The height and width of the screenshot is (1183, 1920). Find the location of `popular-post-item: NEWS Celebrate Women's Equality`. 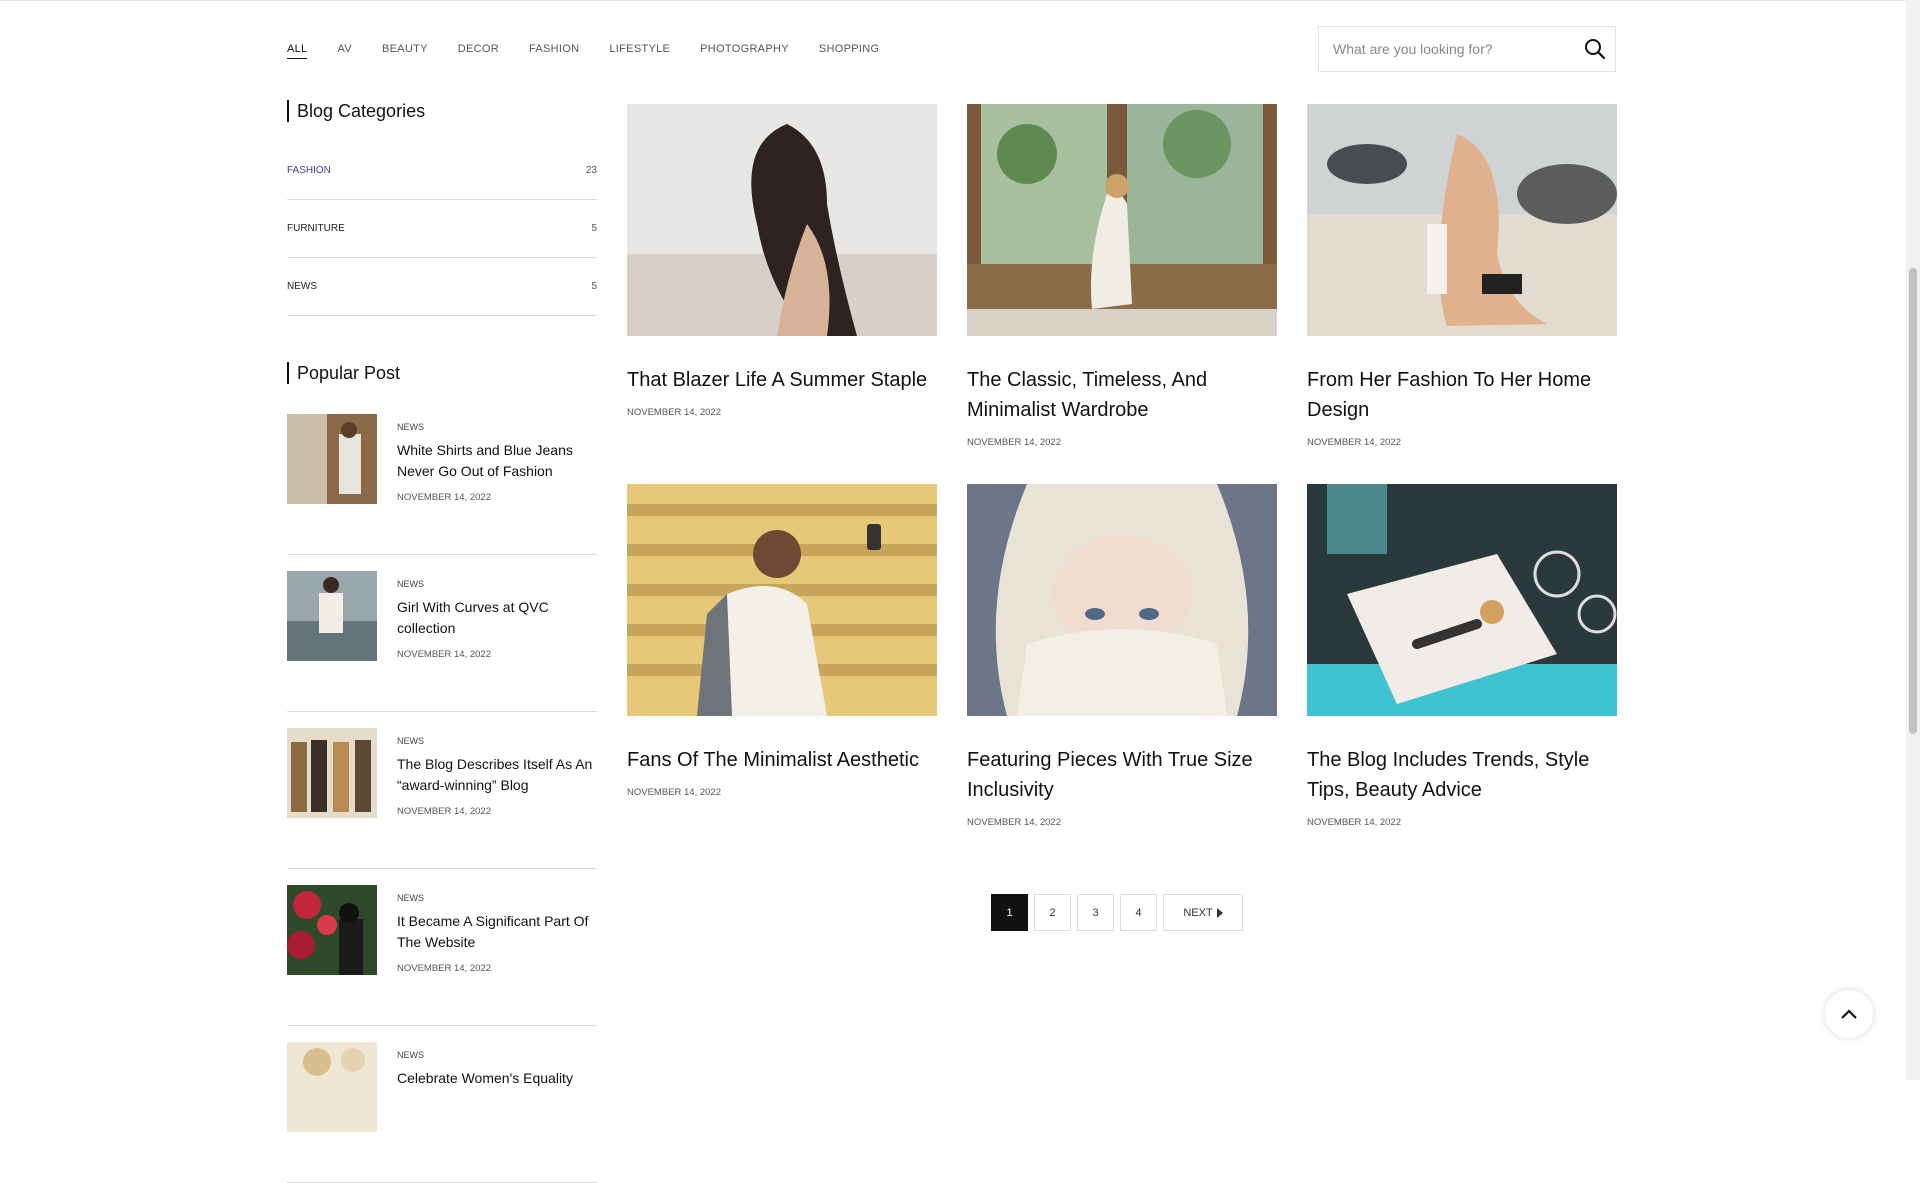

popular-post-item: NEWS Celebrate Women's Equality is located at coordinates (442, 1104).